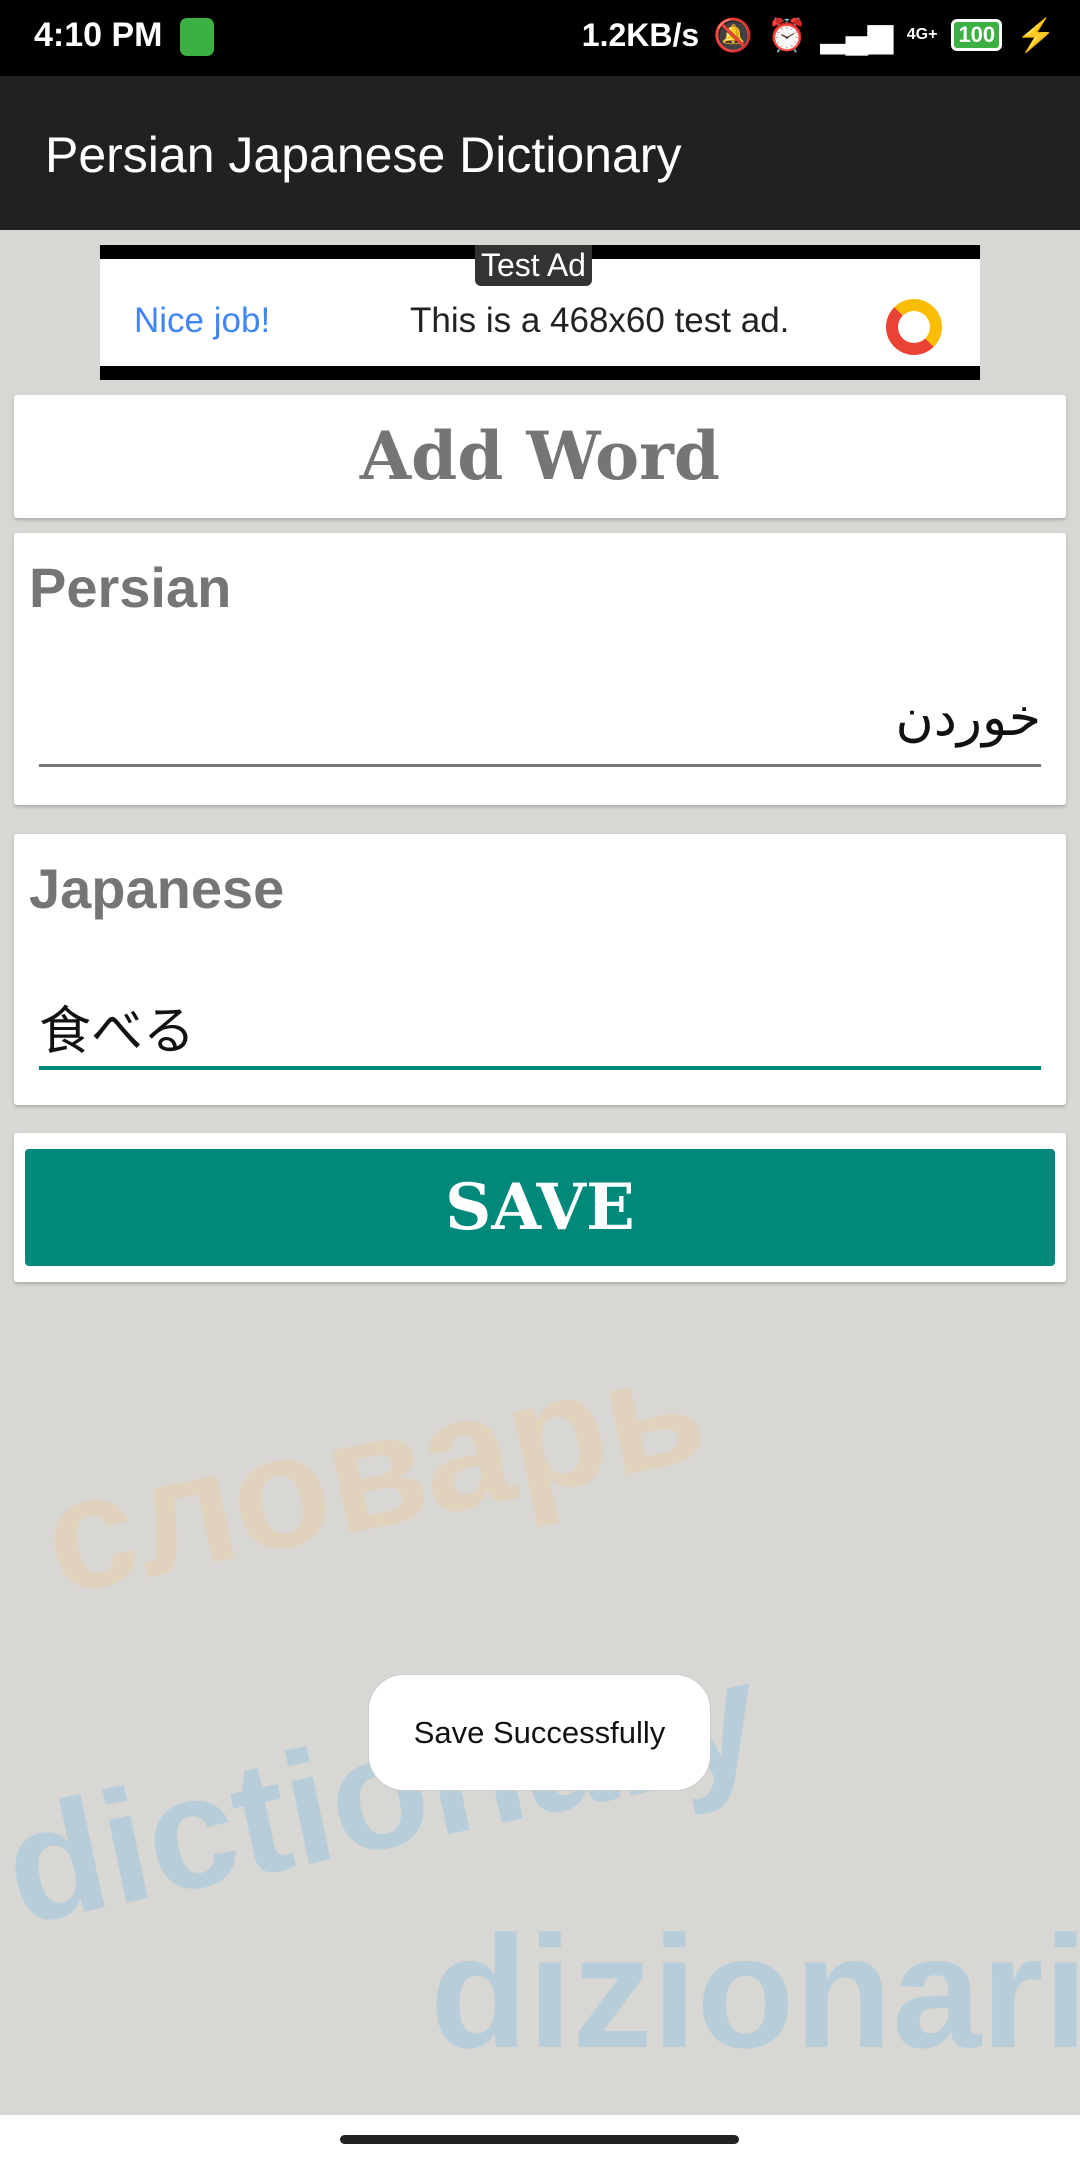  Describe the element at coordinates (98, 35) in the screenshot. I see `clock: 4:10 PM` at that location.